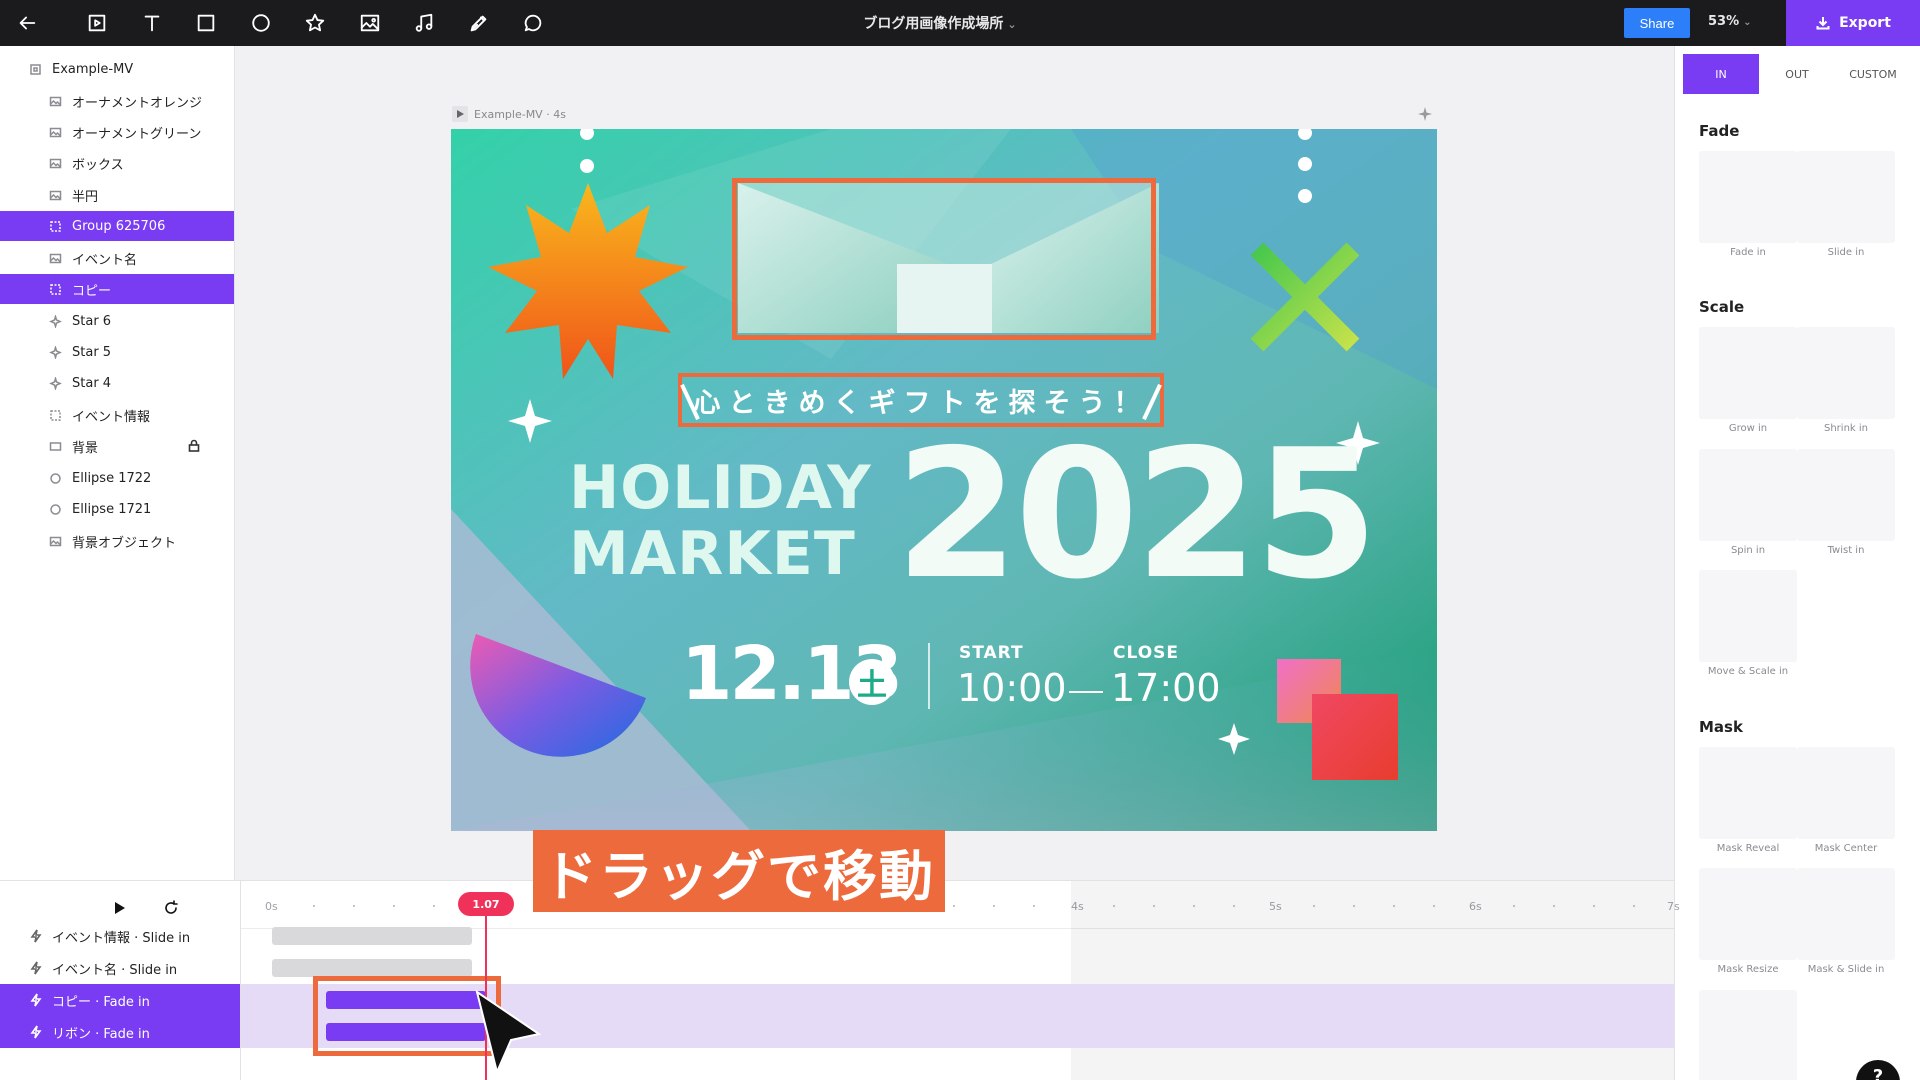  I want to click on animation-preset: Fade in, so click(1748, 206).